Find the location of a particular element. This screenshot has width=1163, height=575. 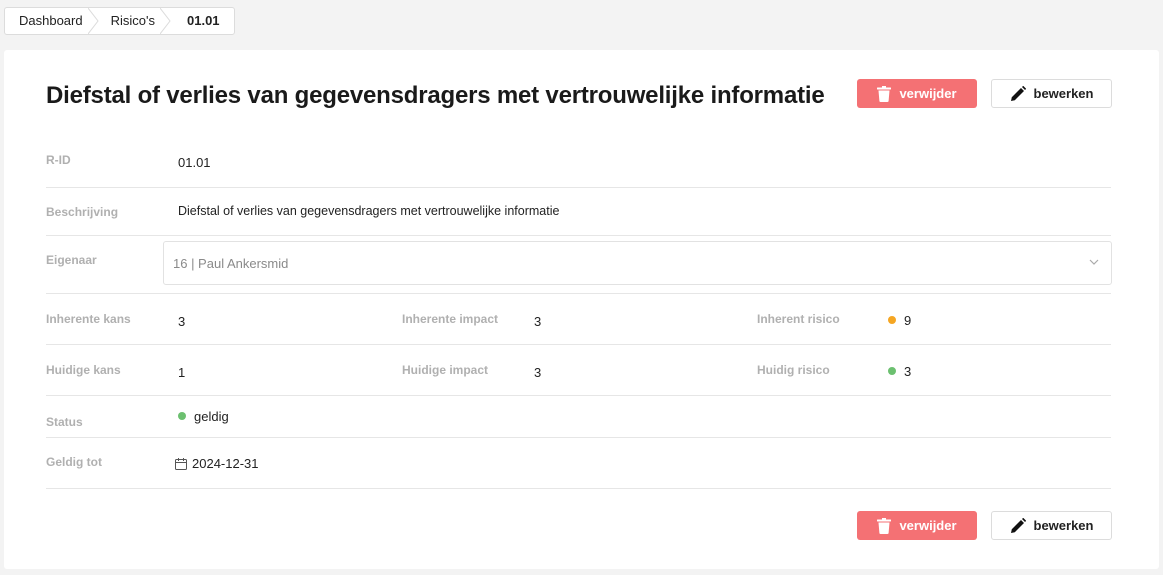

status-value: geldig is located at coordinates (211, 416).